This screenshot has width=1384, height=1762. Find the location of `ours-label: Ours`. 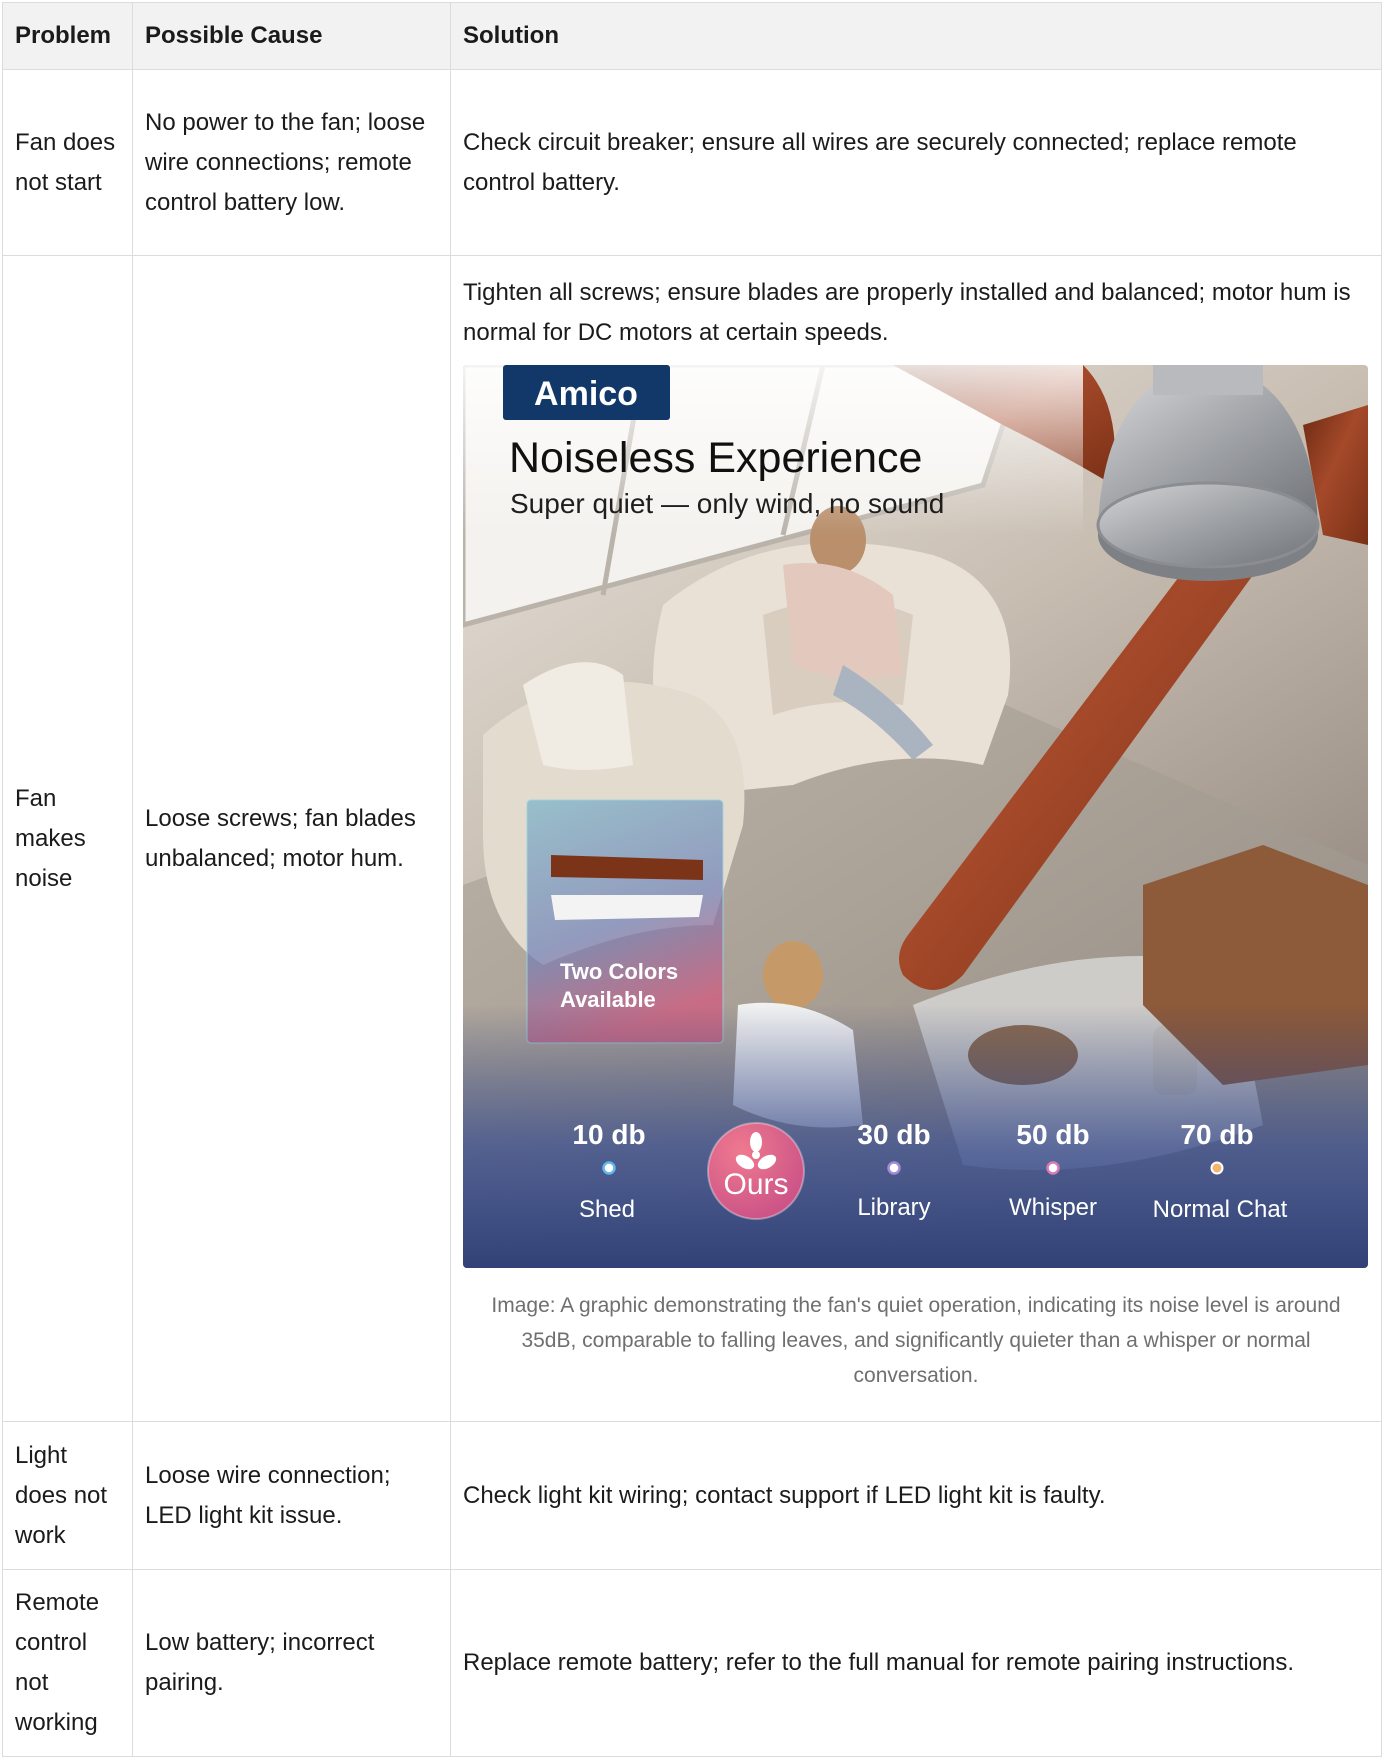

ours-label: Ours is located at coordinates (755, 1184).